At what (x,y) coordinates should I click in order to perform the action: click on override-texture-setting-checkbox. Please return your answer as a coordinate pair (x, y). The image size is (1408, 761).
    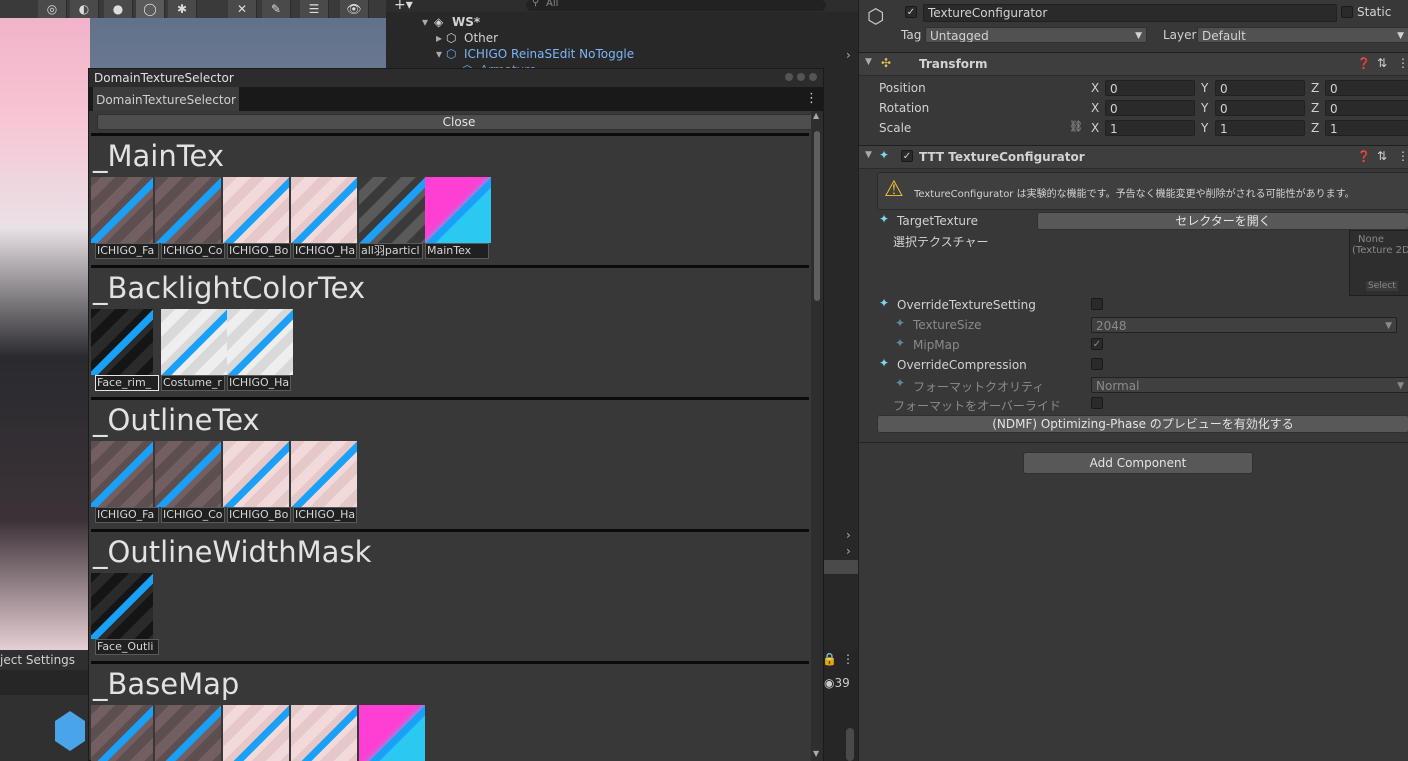
    Looking at the image, I should click on (1097, 304).